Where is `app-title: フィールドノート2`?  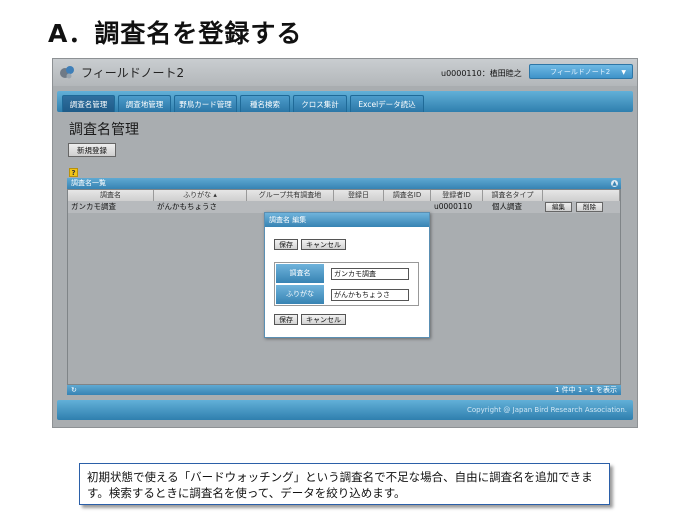 app-title: フィールドノート2 is located at coordinates (133, 73).